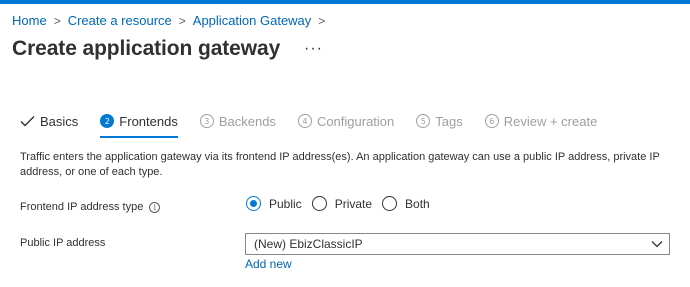 This screenshot has height=287, width=690. What do you see at coordinates (148, 121) in the screenshot?
I see `tab-label: Frontends` at bounding box center [148, 121].